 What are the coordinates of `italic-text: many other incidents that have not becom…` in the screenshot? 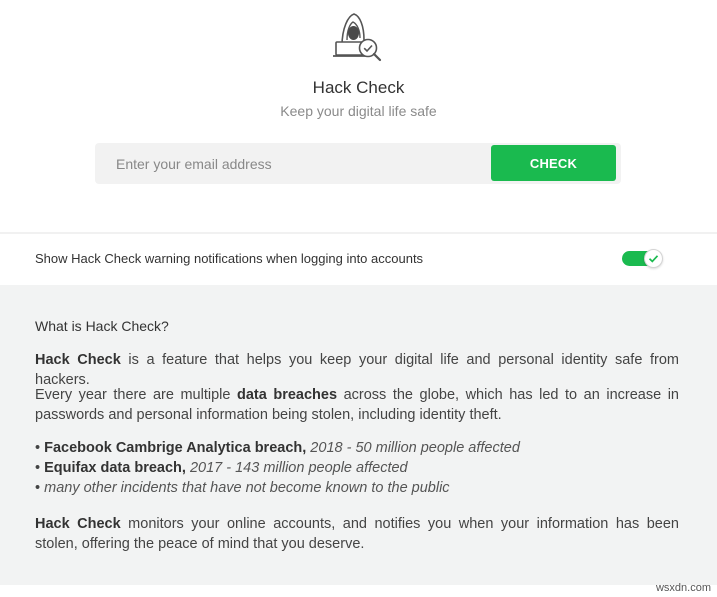 It's located at (247, 488).